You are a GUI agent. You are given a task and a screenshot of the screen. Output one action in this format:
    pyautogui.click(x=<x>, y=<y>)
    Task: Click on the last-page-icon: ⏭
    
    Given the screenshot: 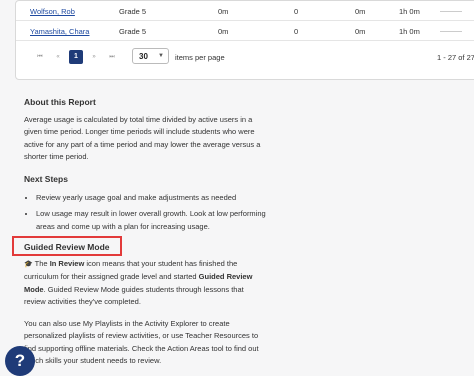 What is the action you would take?
    pyautogui.click(x=112, y=57)
    